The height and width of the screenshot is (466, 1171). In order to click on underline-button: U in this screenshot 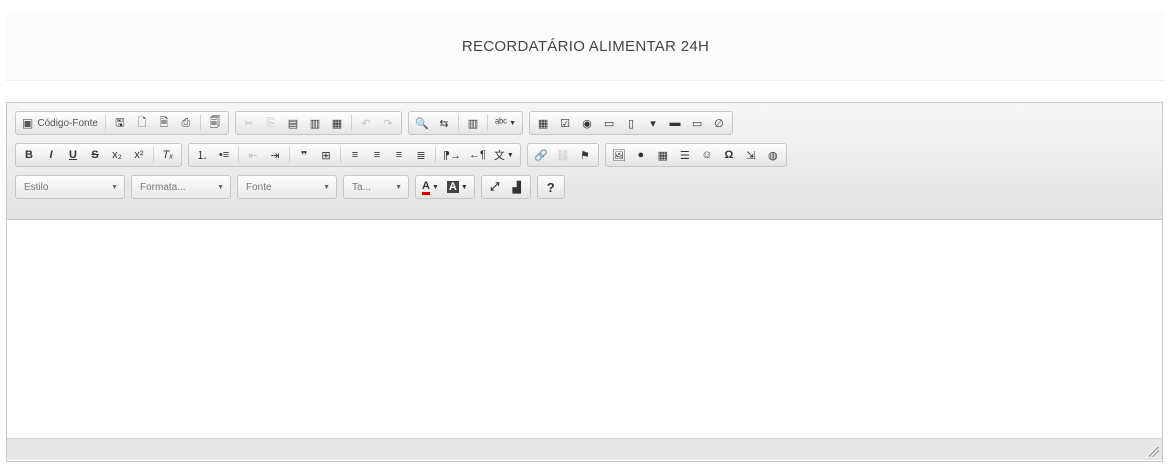, I will do `click(73, 155)`.